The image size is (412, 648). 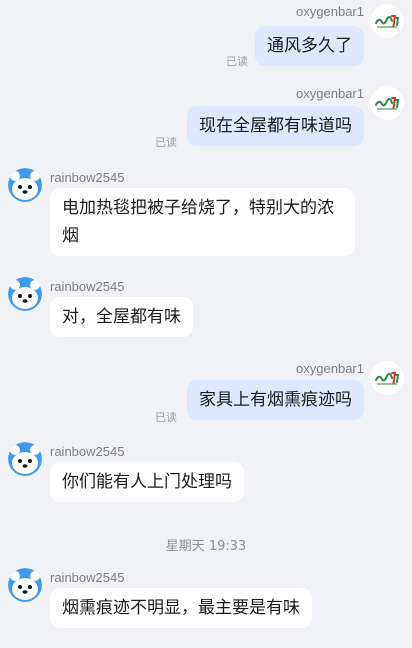 I want to click on message-bubble: 电加热毯把被子给烧了，特别大的浓烟, so click(x=202, y=222).